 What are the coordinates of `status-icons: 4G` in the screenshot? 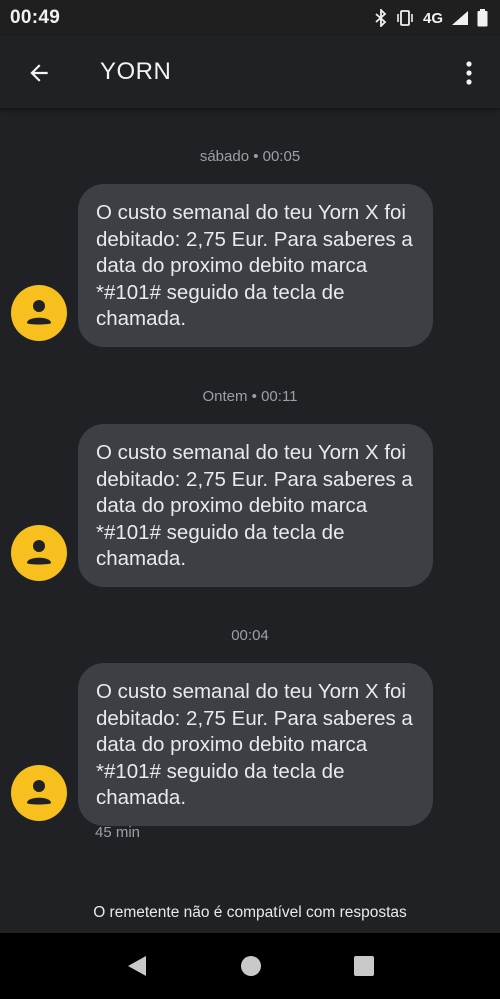 It's located at (431, 18).